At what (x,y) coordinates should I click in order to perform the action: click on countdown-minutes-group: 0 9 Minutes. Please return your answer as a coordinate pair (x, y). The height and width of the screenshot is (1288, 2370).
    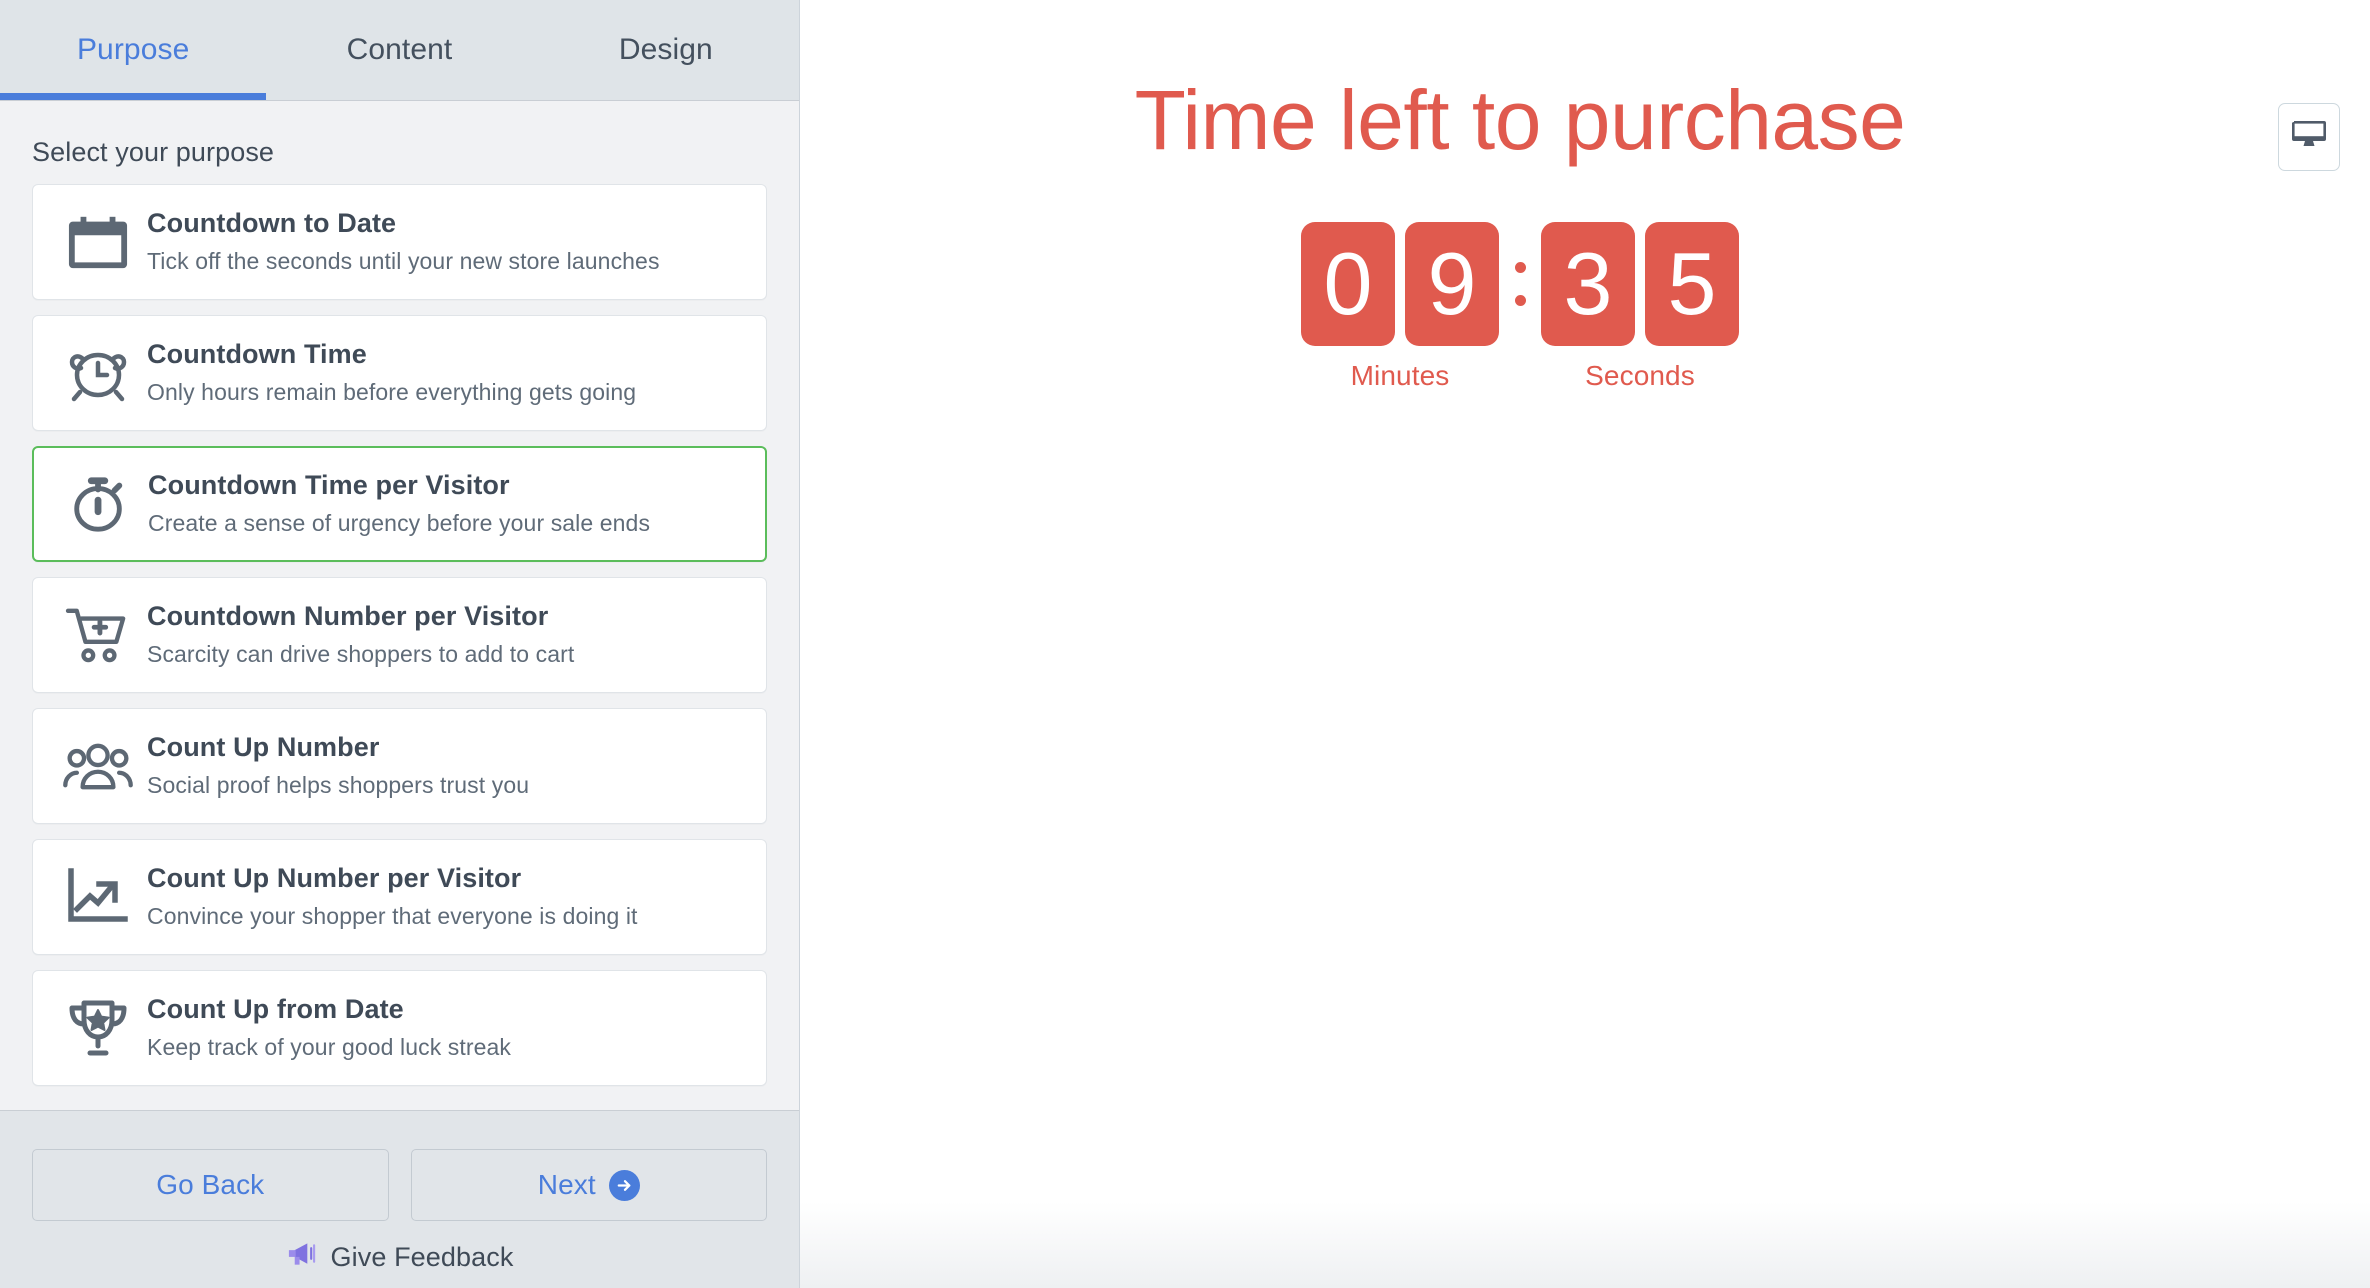
    Looking at the image, I should click on (1400, 307).